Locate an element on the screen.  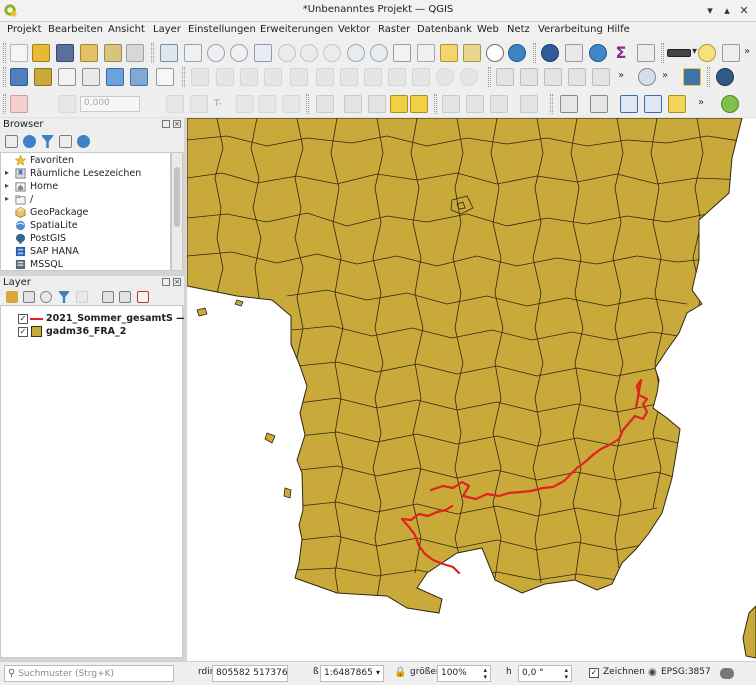
menu-einstellungen: Einstellungen is located at coordinates (222, 29).